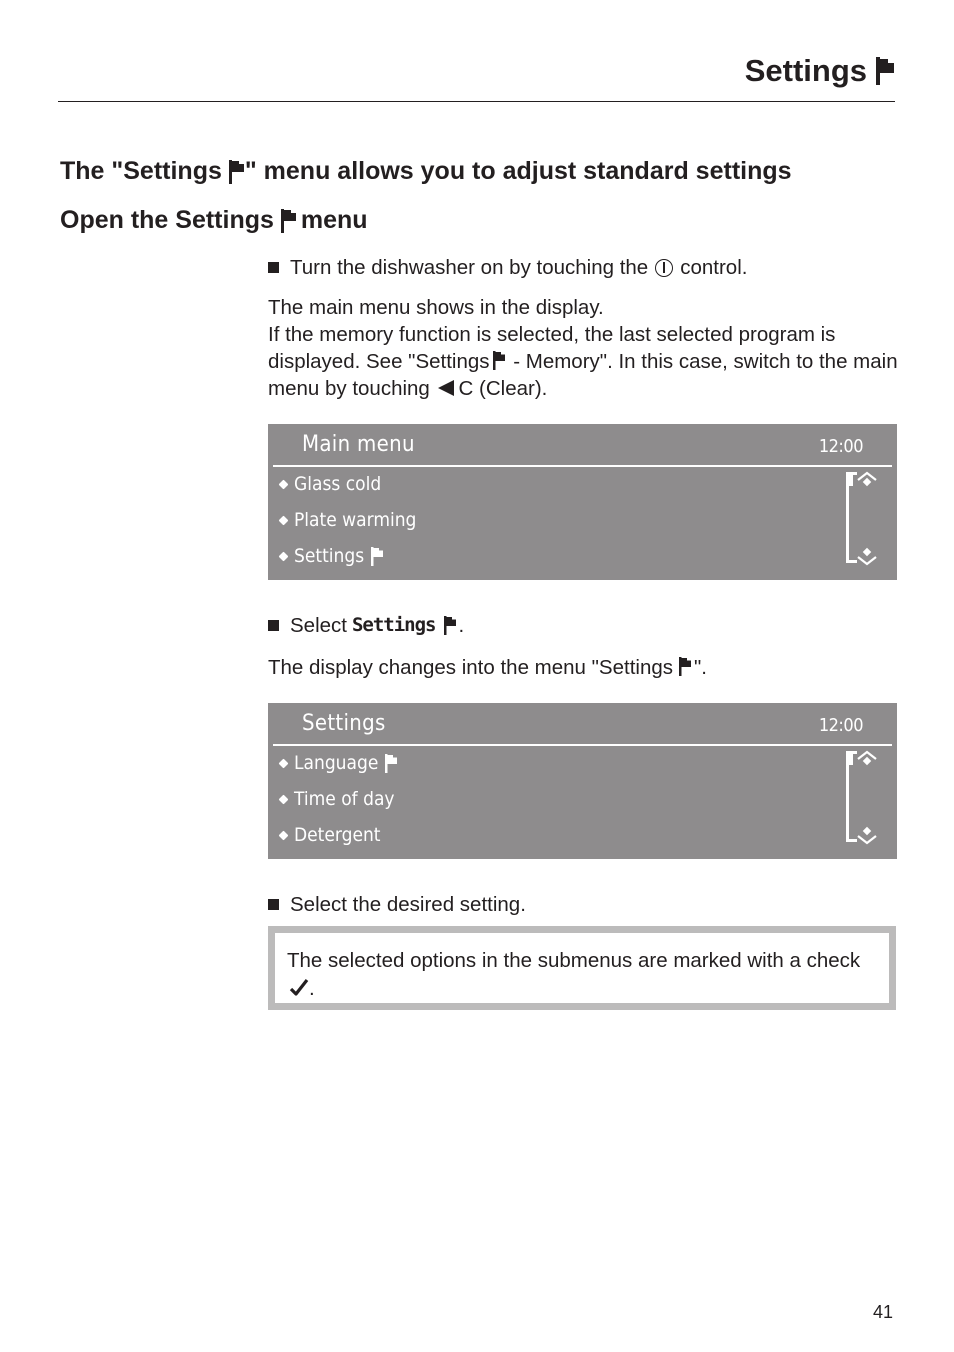  Describe the element at coordinates (355, 520) in the screenshot. I see `menu-item-label: Plate warming` at that location.